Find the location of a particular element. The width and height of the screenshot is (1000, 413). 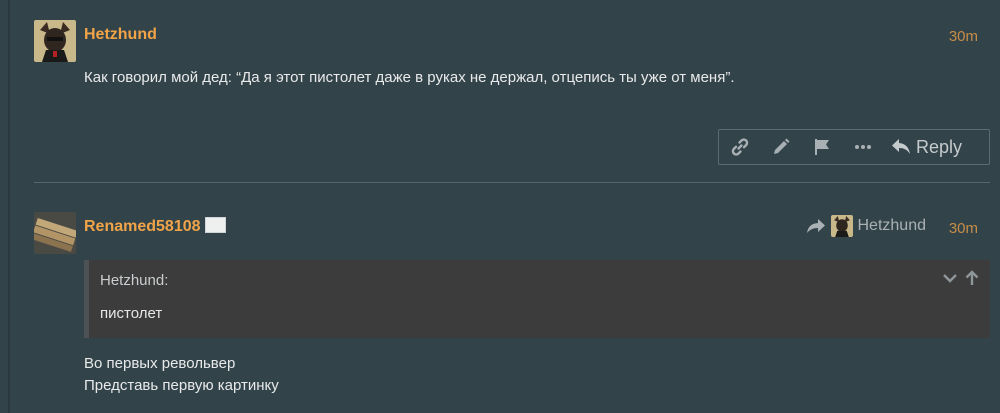

quote-author: Hetzhund: is located at coordinates (134, 280).